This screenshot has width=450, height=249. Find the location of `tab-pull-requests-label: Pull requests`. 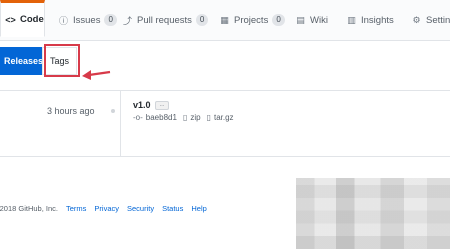

tab-pull-requests-label: Pull requests is located at coordinates (164, 20).